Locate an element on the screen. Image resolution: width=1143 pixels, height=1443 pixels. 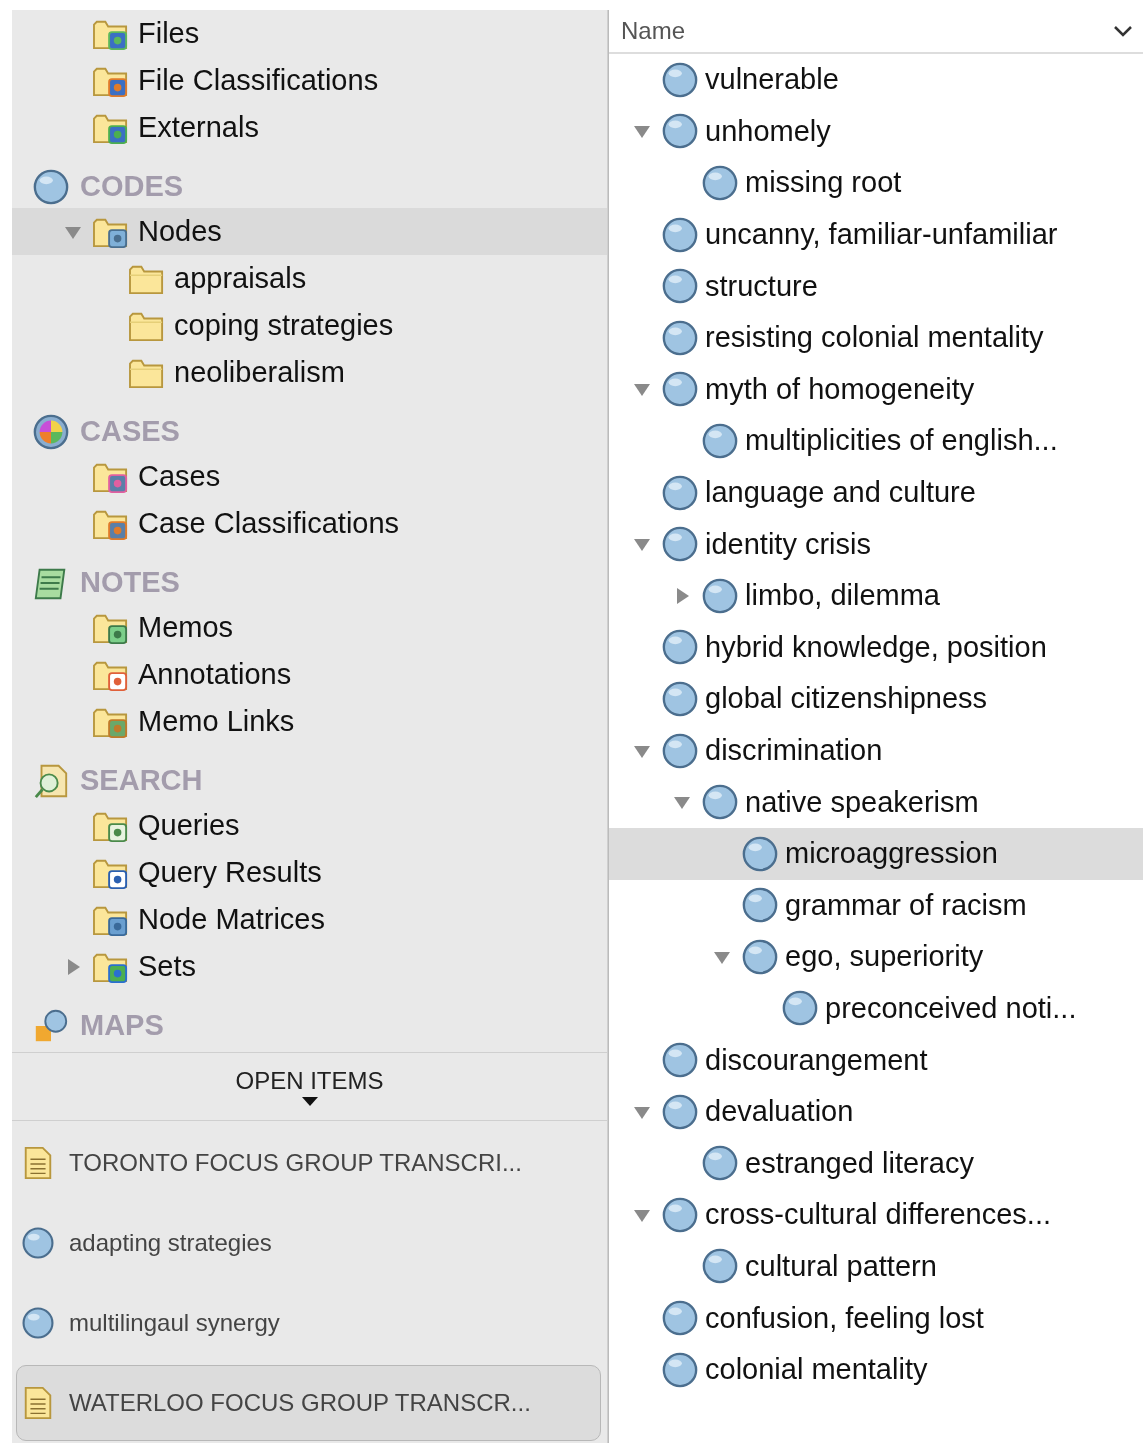
tree-row: ego, superiority is located at coordinates (876, 957).